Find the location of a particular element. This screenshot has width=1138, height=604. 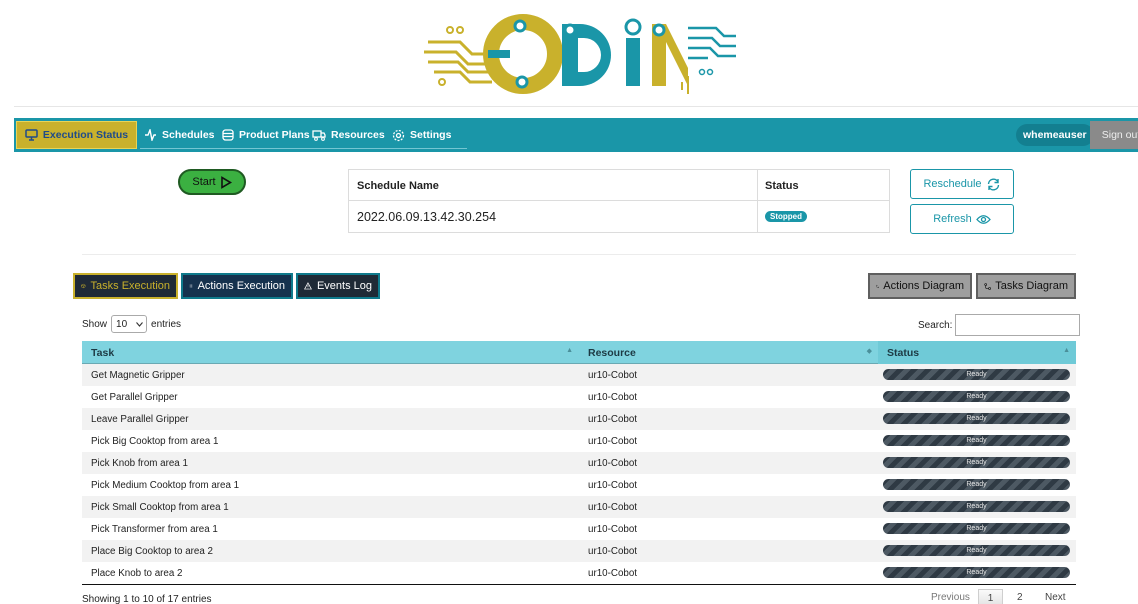

actions-diagram-button: Actions Diagram is located at coordinates (920, 286).